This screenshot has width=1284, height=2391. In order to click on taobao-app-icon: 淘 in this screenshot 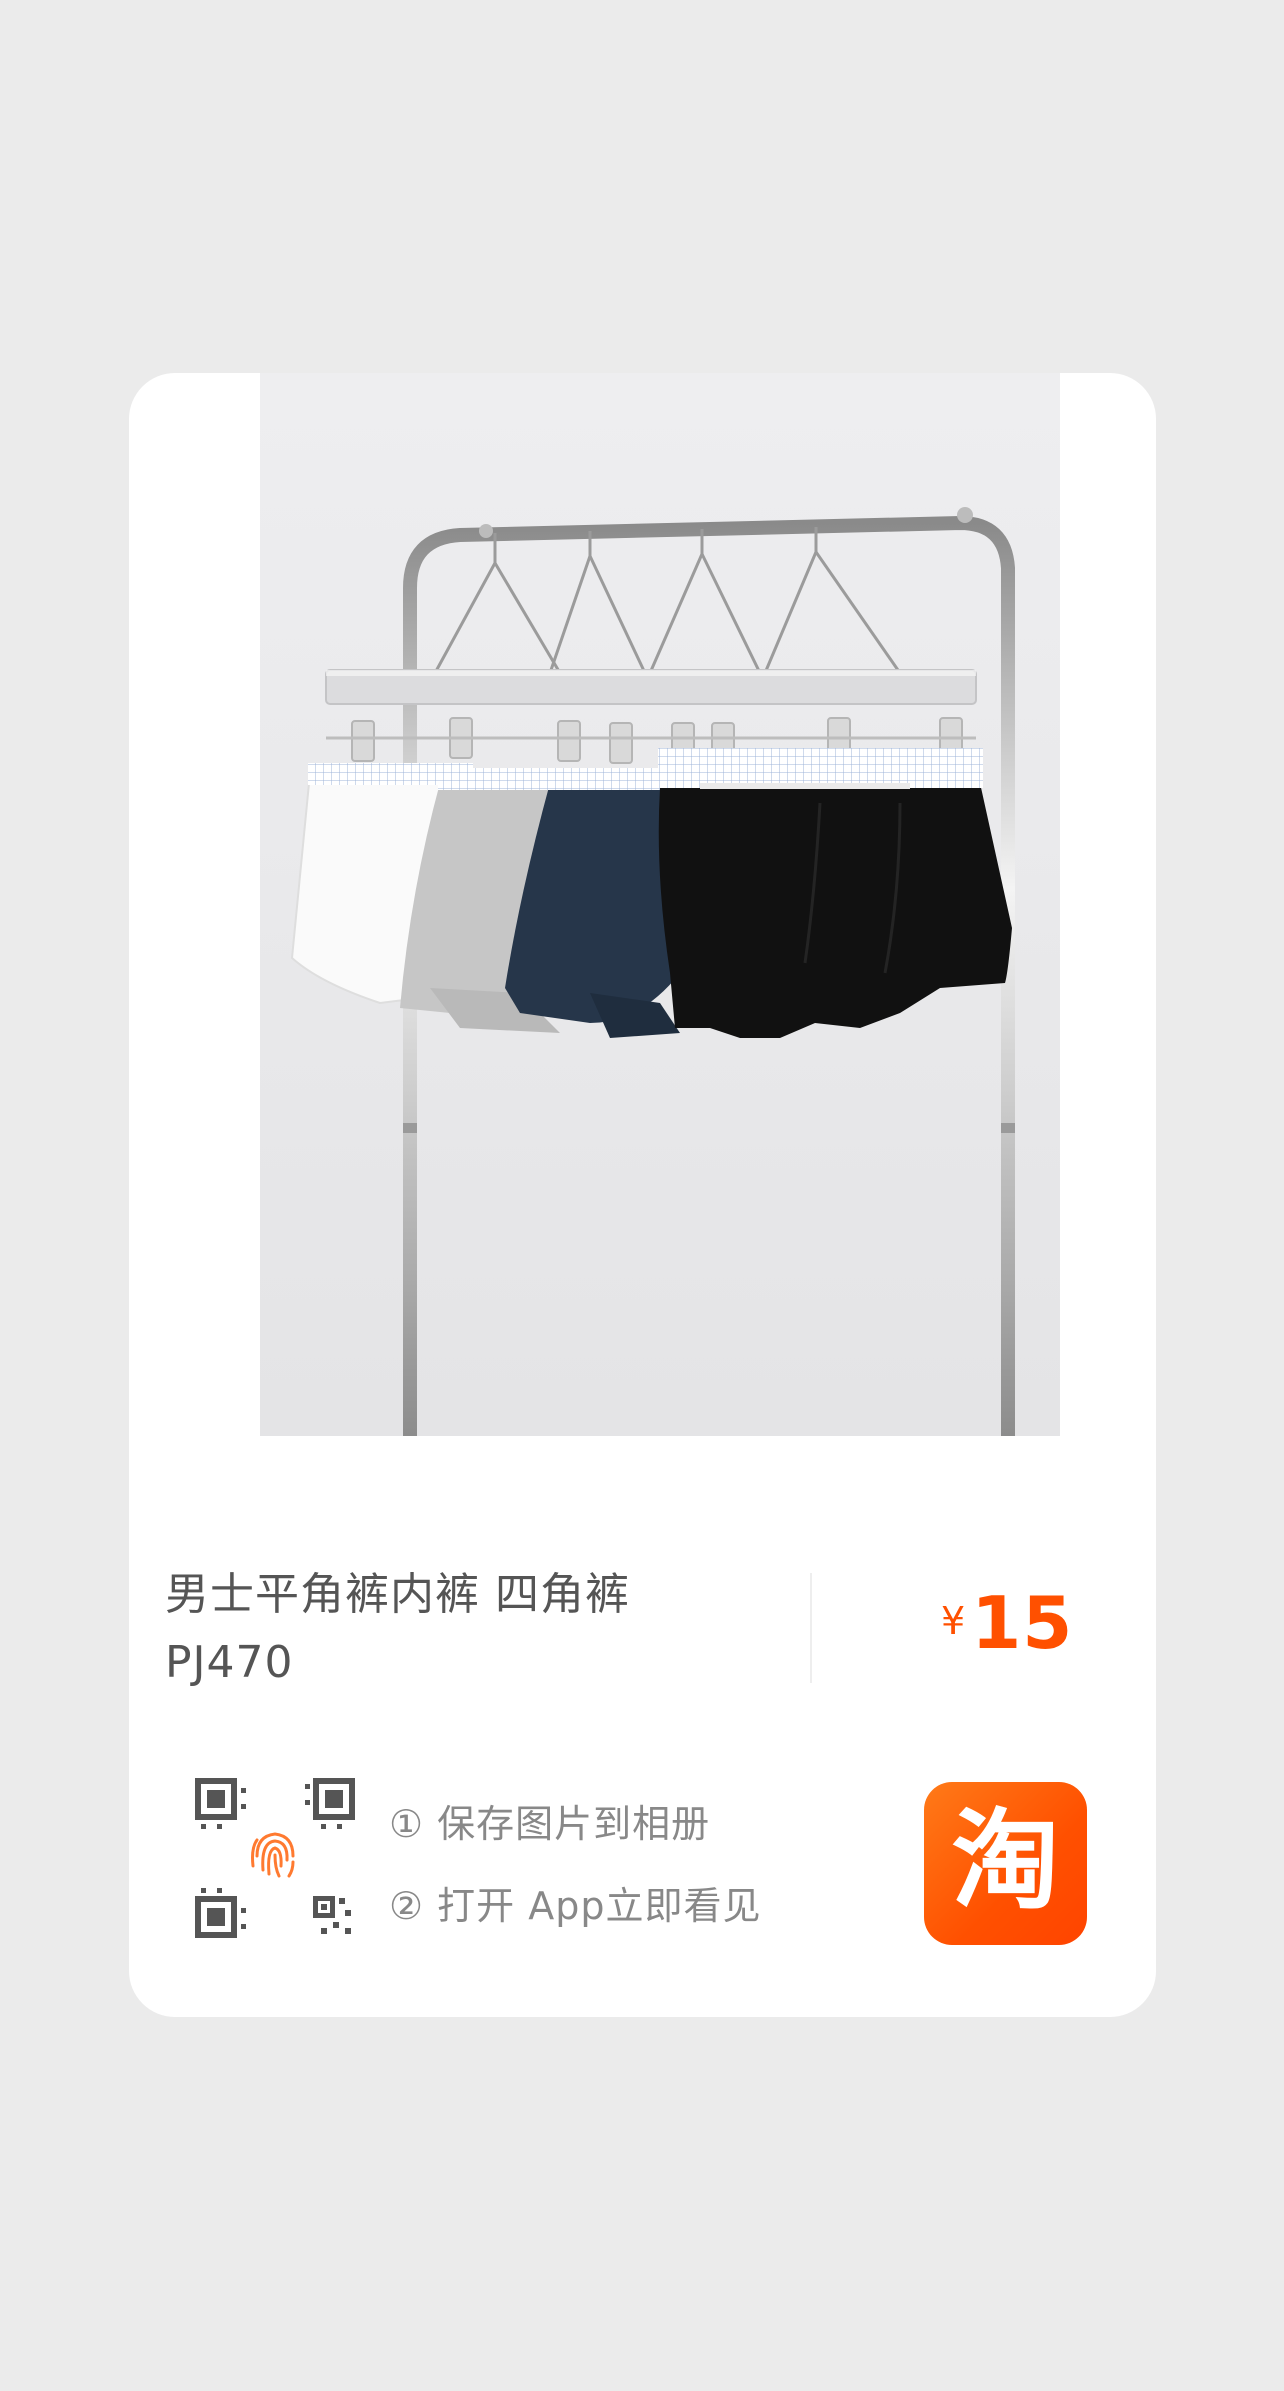, I will do `click(1005, 1863)`.